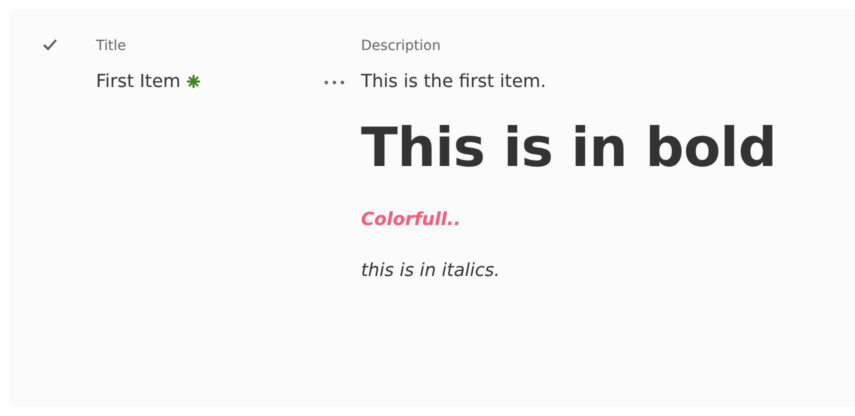 The width and height of the screenshot is (855, 416). I want to click on column-header: Description, so click(608, 33).